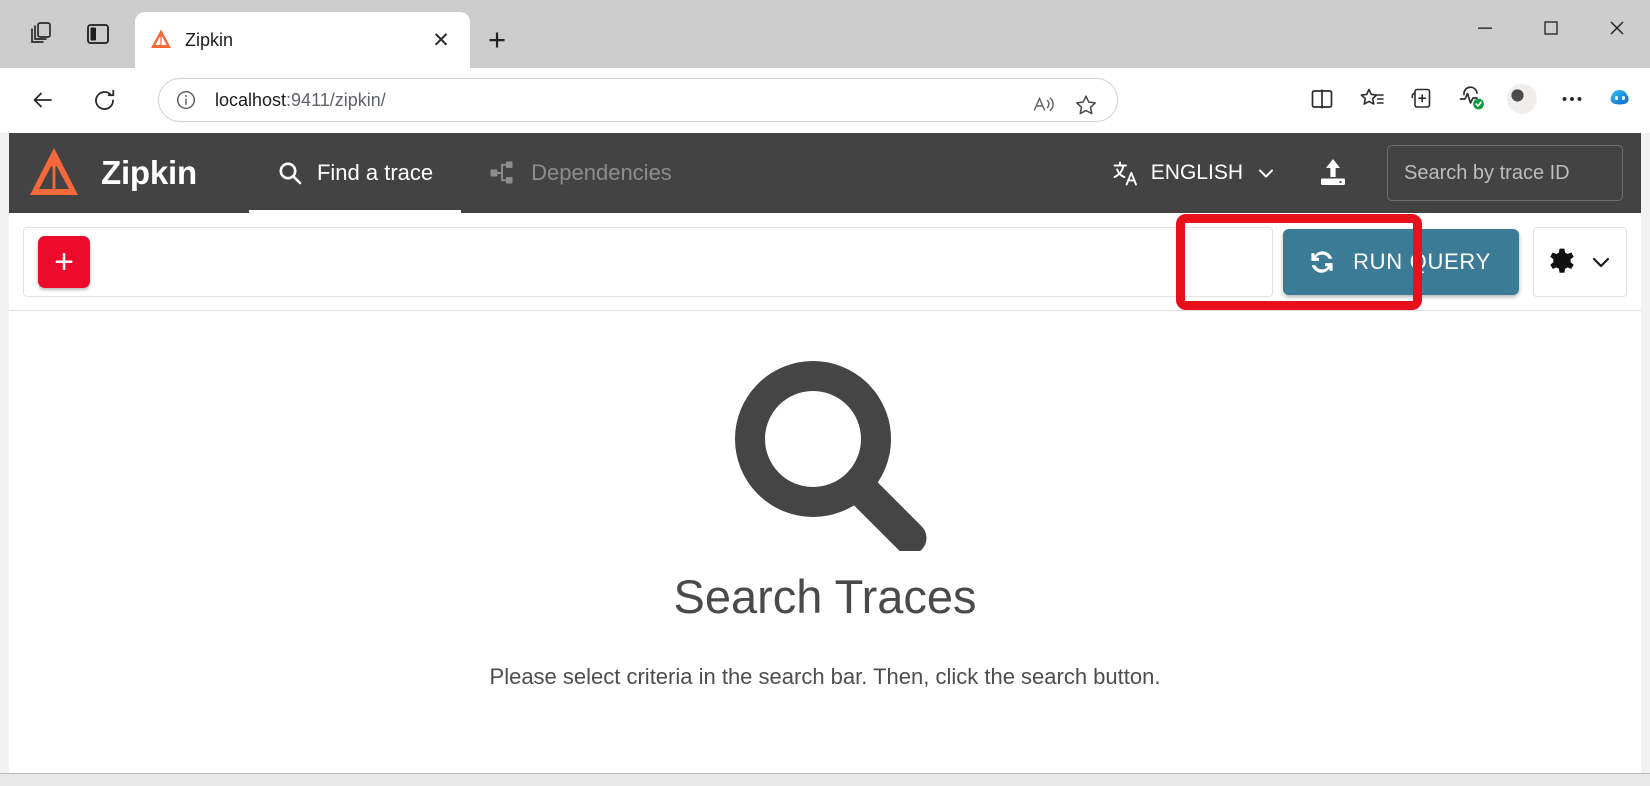 This screenshot has width=1650, height=786. I want to click on window-close-button, so click(1617, 28).